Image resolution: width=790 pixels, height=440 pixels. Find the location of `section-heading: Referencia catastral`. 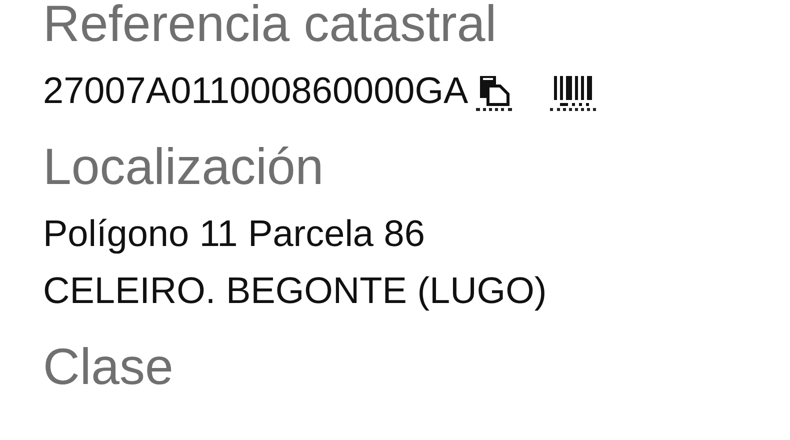

section-heading: Referencia catastral is located at coordinates (270, 27).